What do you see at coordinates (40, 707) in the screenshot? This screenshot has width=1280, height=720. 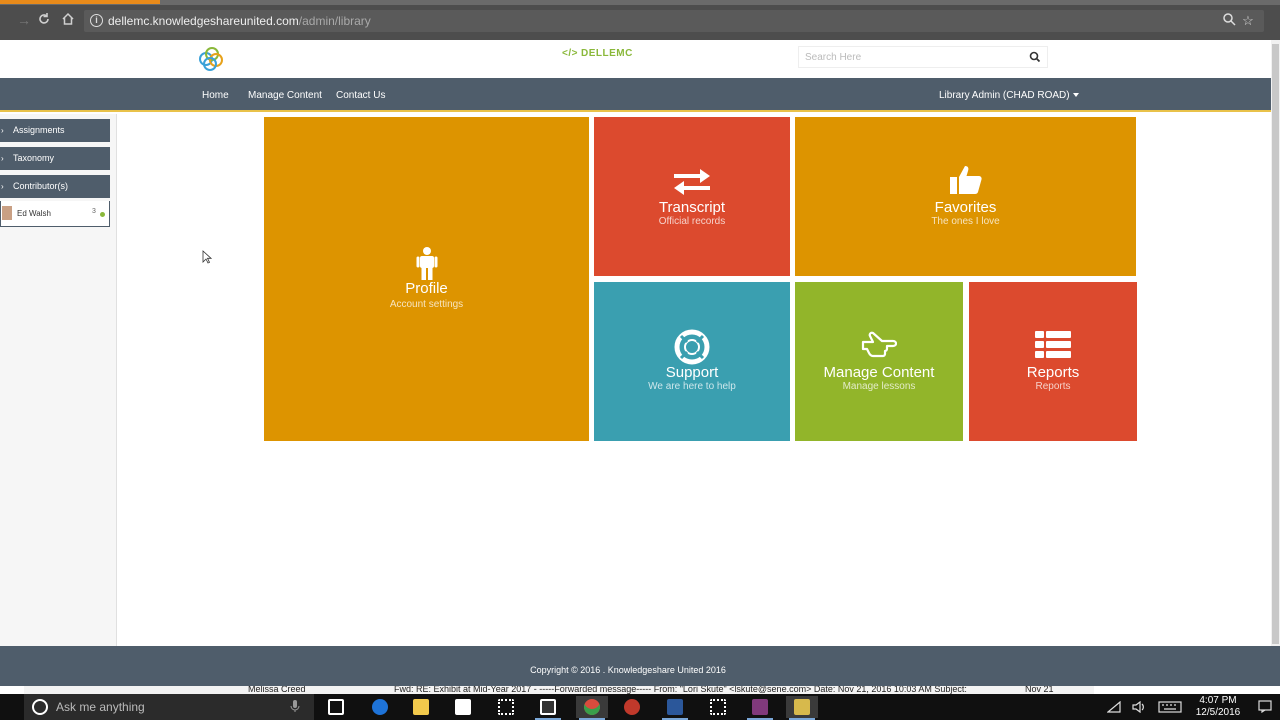 I see `cortana-icon` at bounding box center [40, 707].